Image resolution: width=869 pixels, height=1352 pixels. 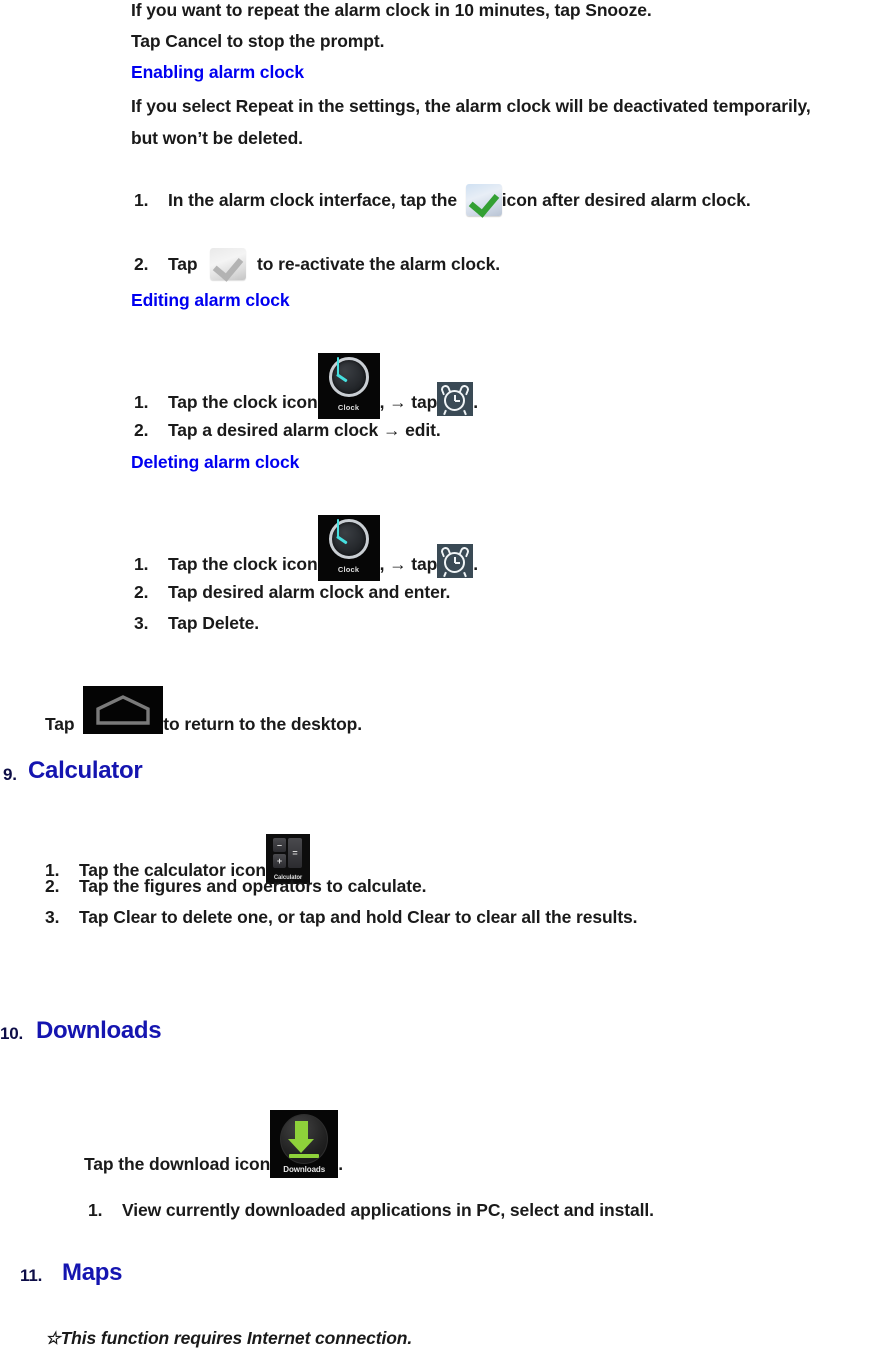 I want to click on list-text-after: icon after desired alarm clock., so click(x=626, y=199).